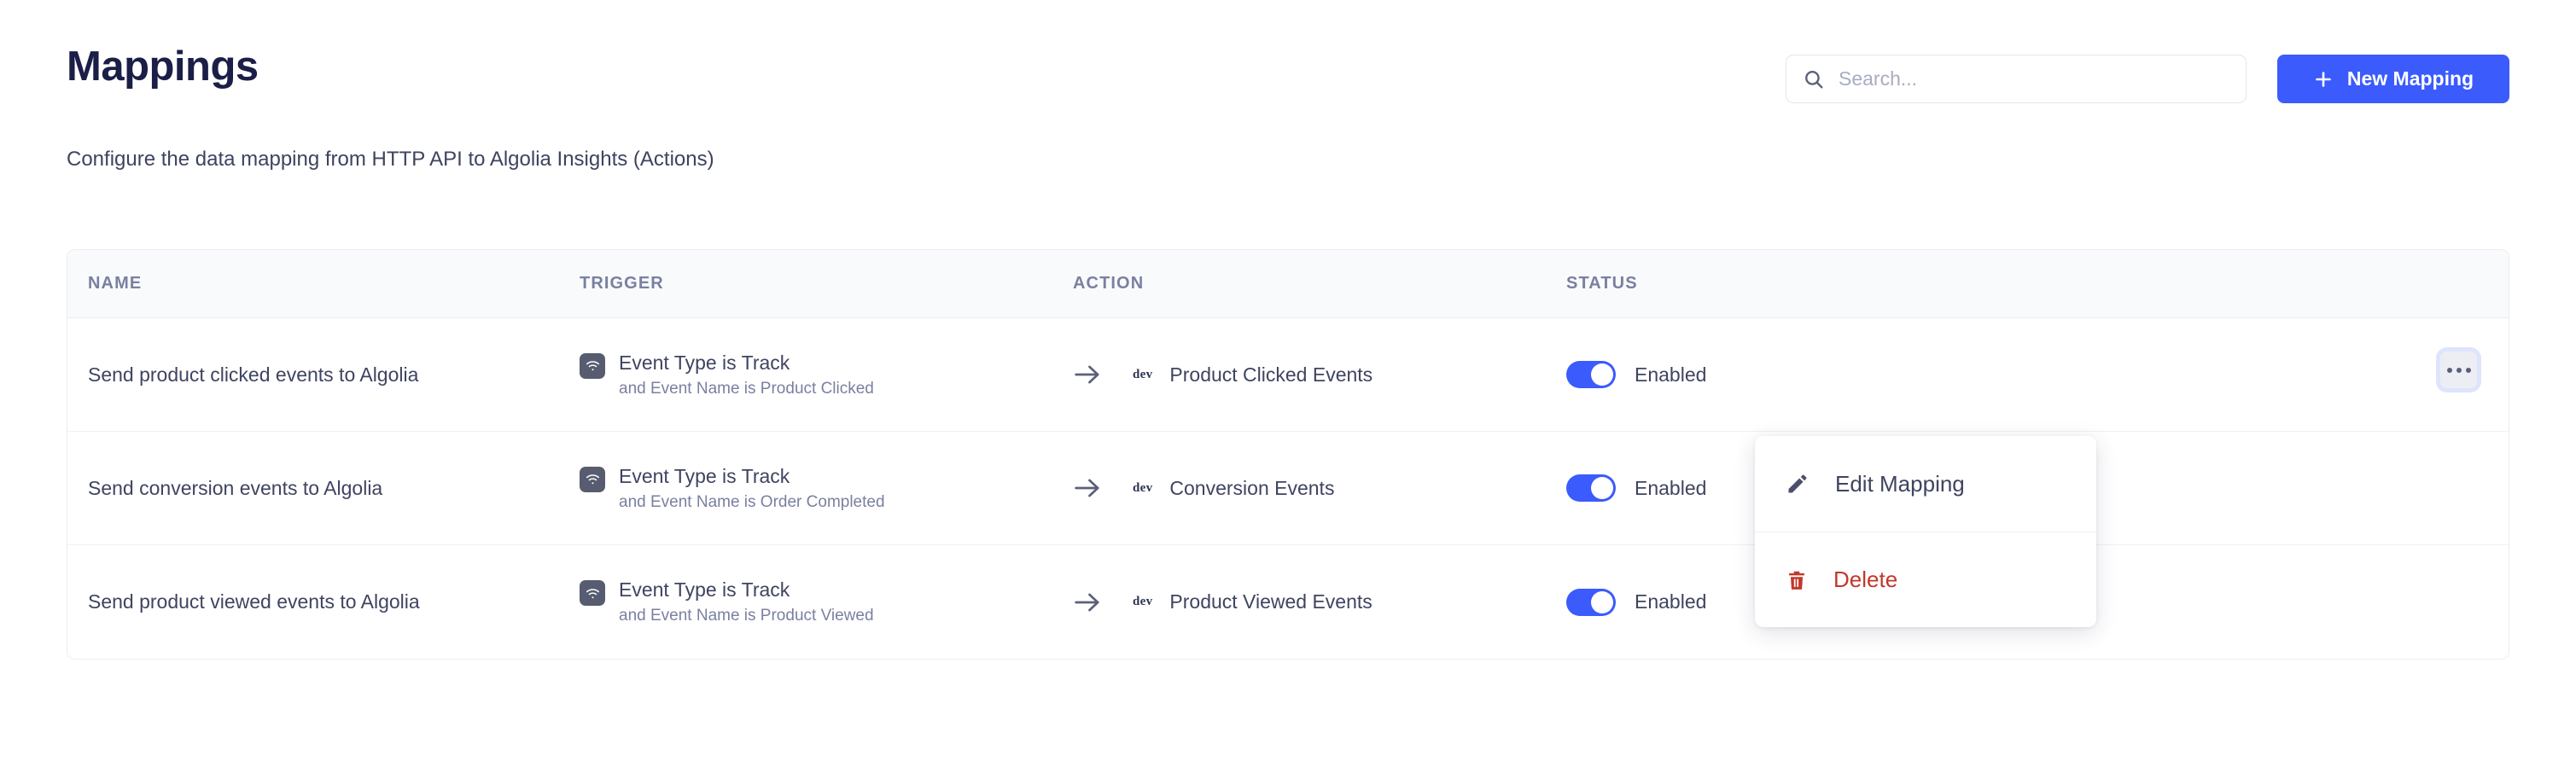 The image size is (2576, 773). What do you see at coordinates (1109, 283) in the screenshot?
I see `column-header-action: ACTION` at bounding box center [1109, 283].